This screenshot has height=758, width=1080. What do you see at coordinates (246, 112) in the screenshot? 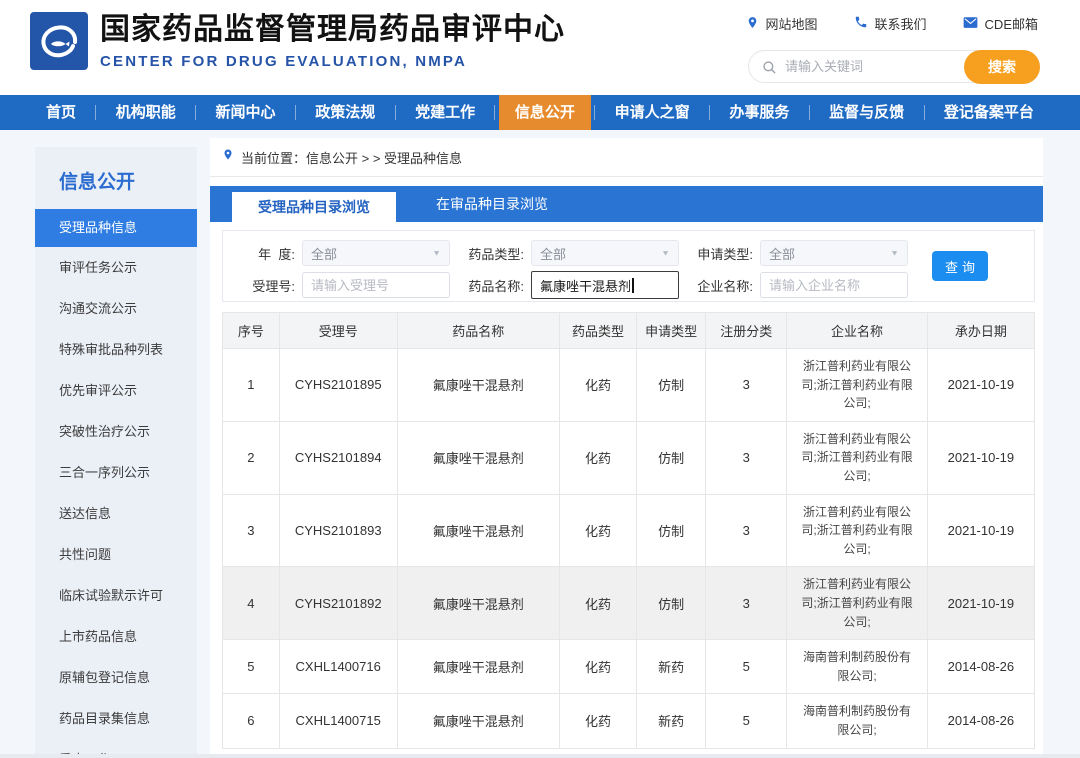
I see `nav-item-2: 新闻中心` at bounding box center [246, 112].